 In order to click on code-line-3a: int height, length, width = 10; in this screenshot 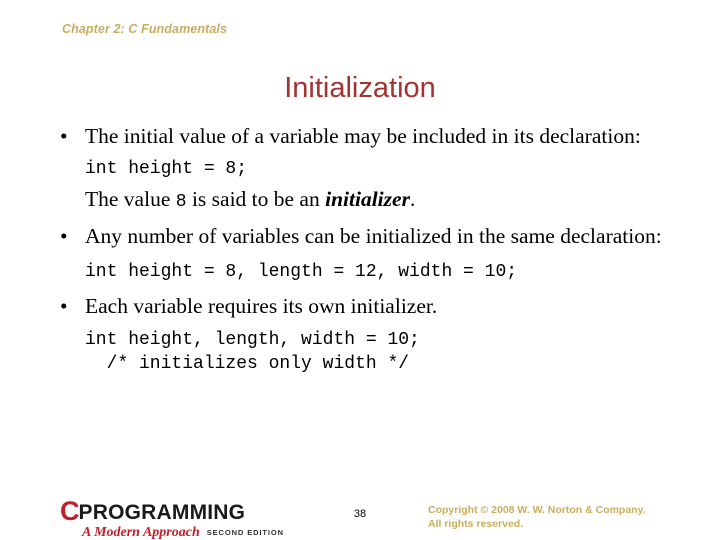, I will do `click(252, 340)`.